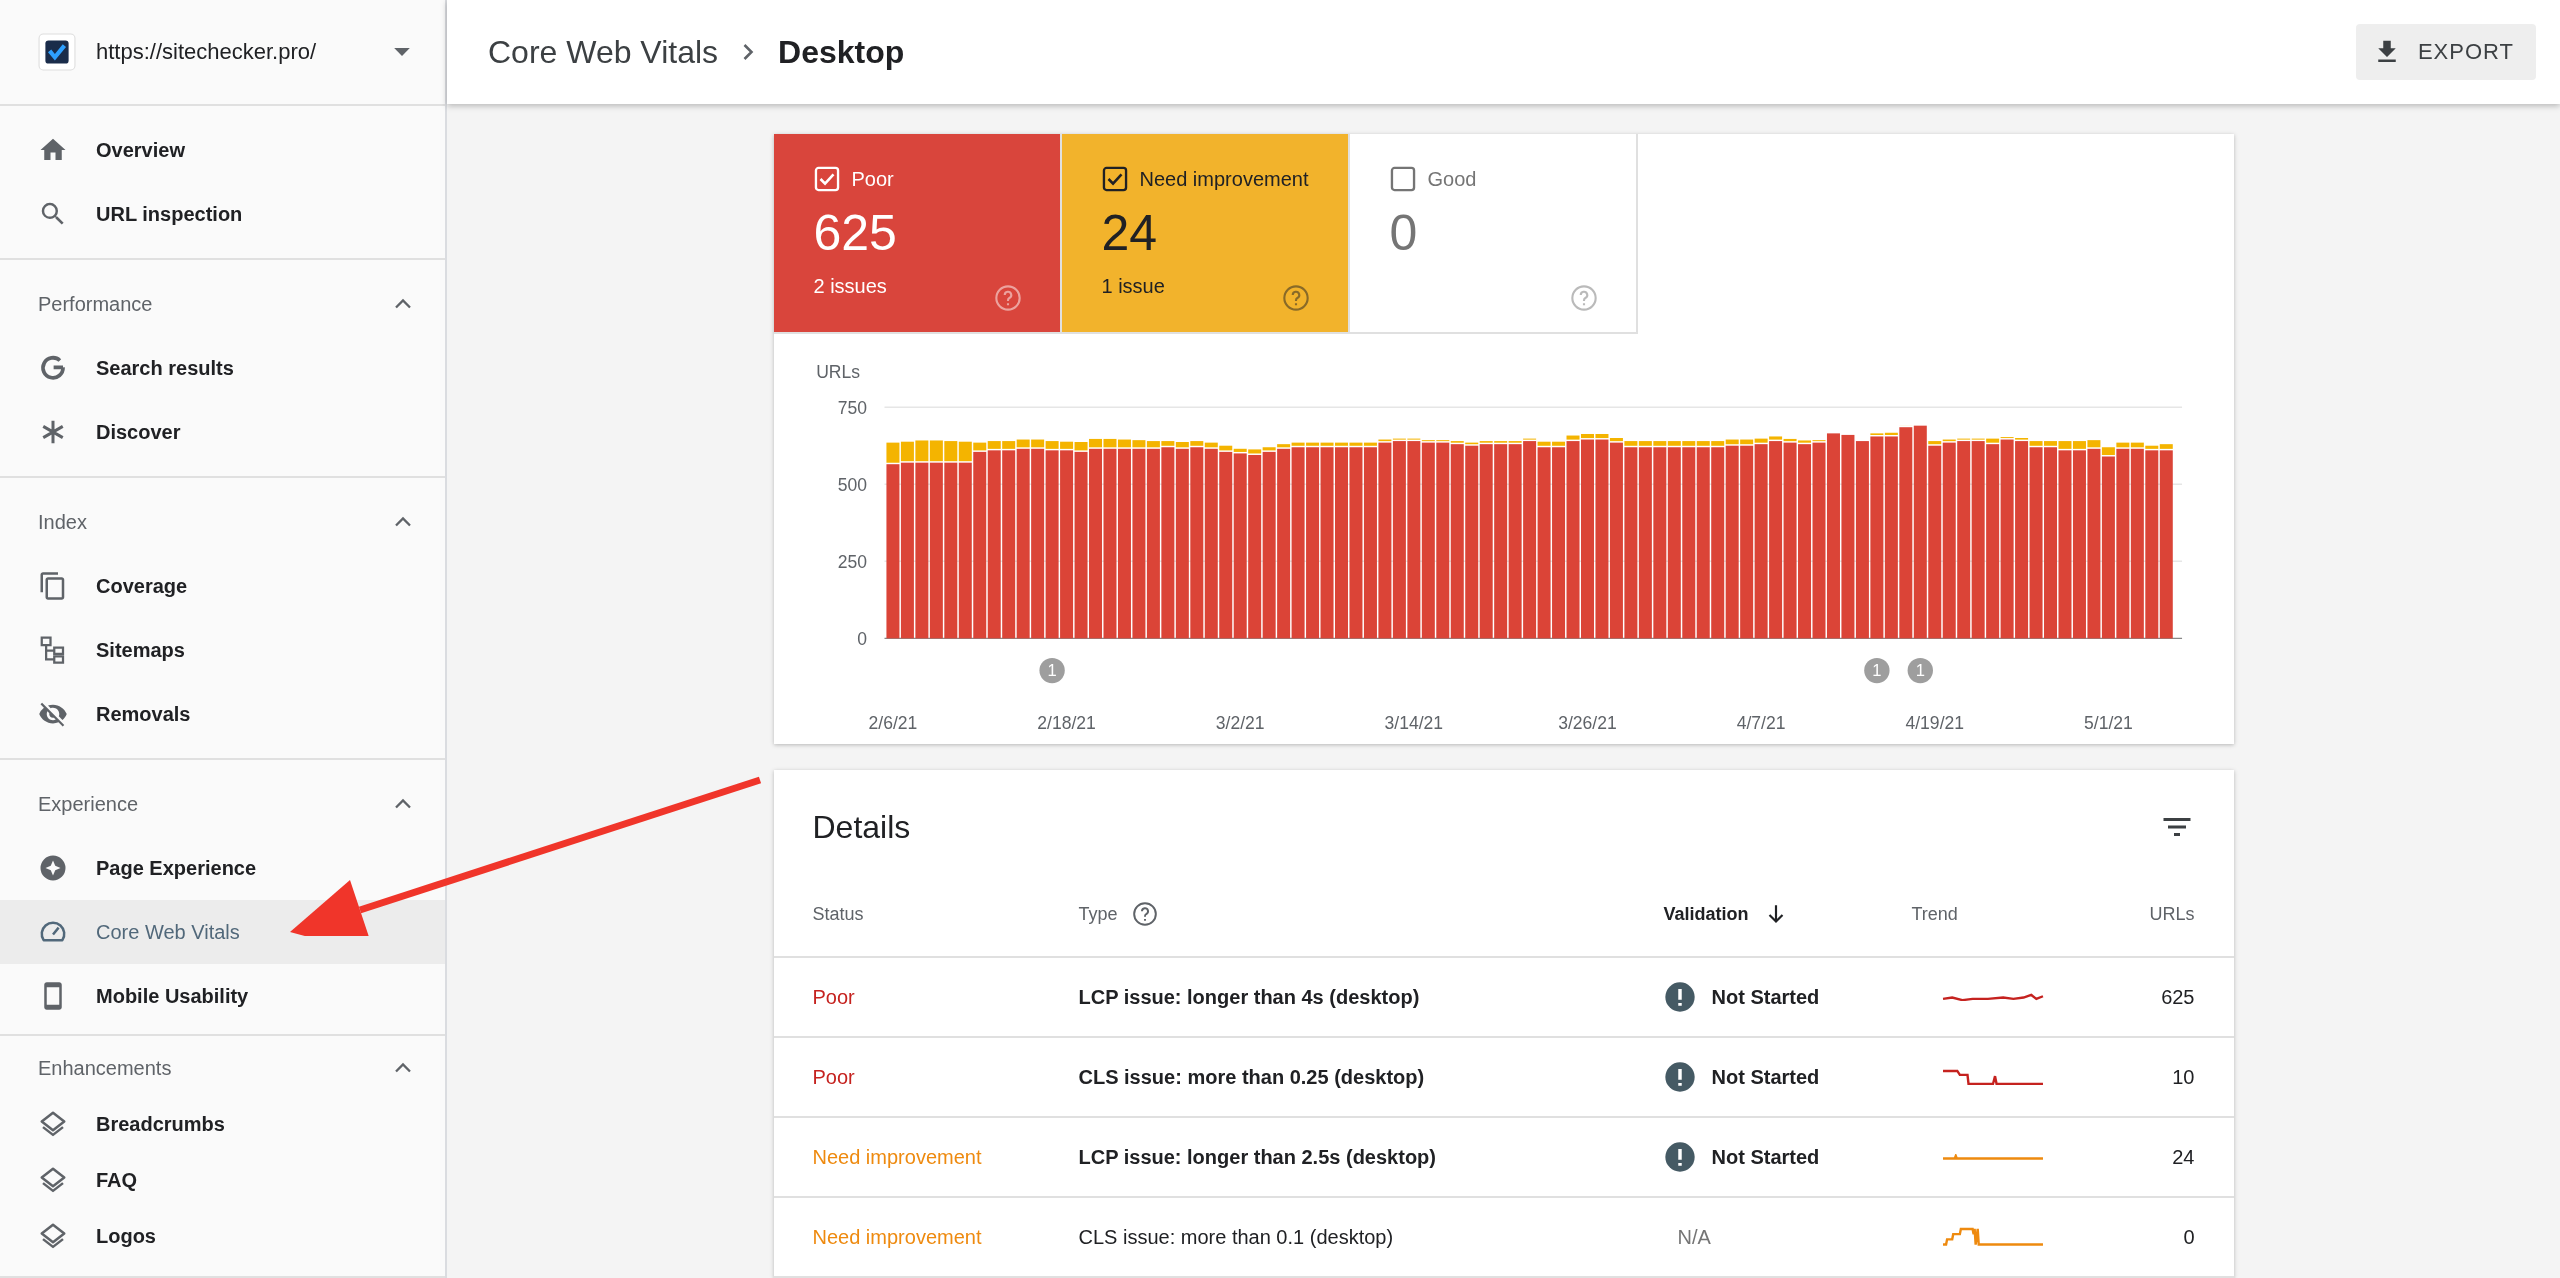  I want to click on tile-count: 24, so click(1130, 233).